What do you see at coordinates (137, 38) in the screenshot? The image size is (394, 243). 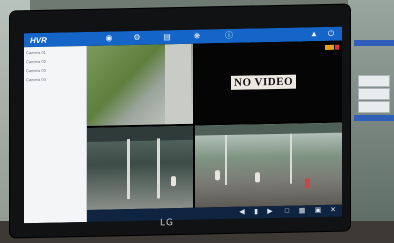 I see `settings-icon: ⚙` at bounding box center [137, 38].